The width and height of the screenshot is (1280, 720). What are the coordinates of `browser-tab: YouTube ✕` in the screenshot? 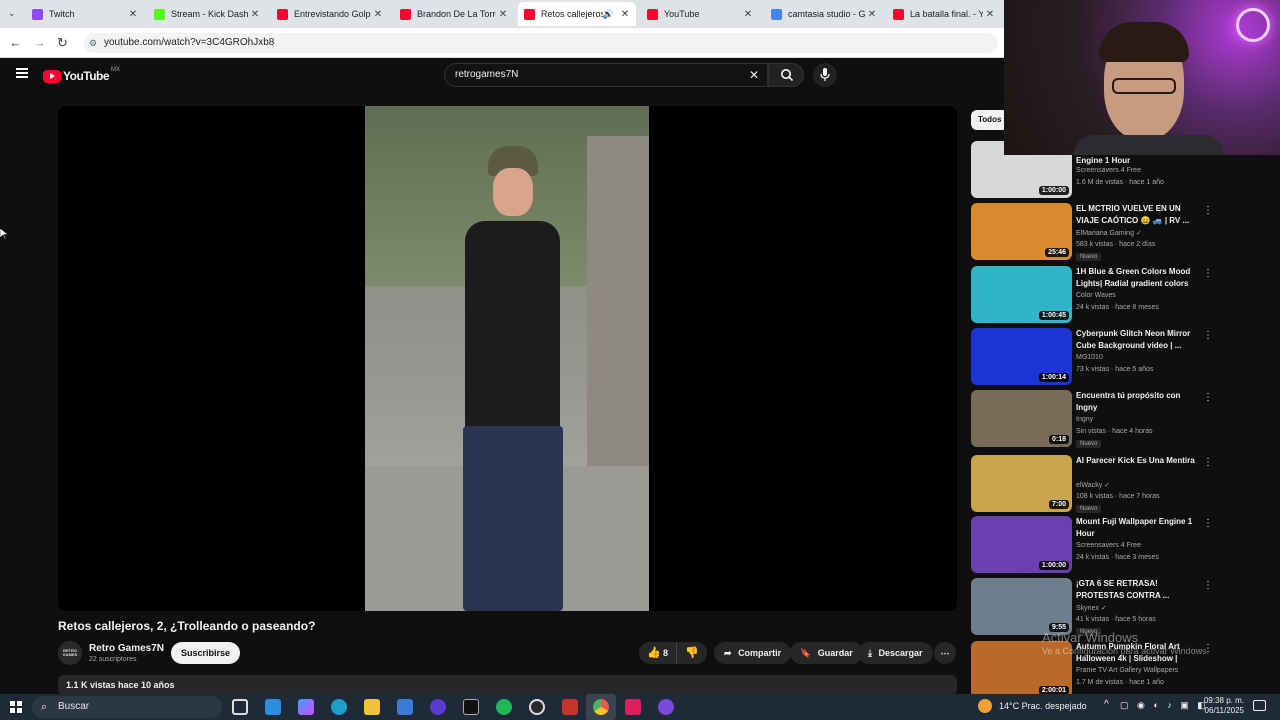 It's located at (700, 14).